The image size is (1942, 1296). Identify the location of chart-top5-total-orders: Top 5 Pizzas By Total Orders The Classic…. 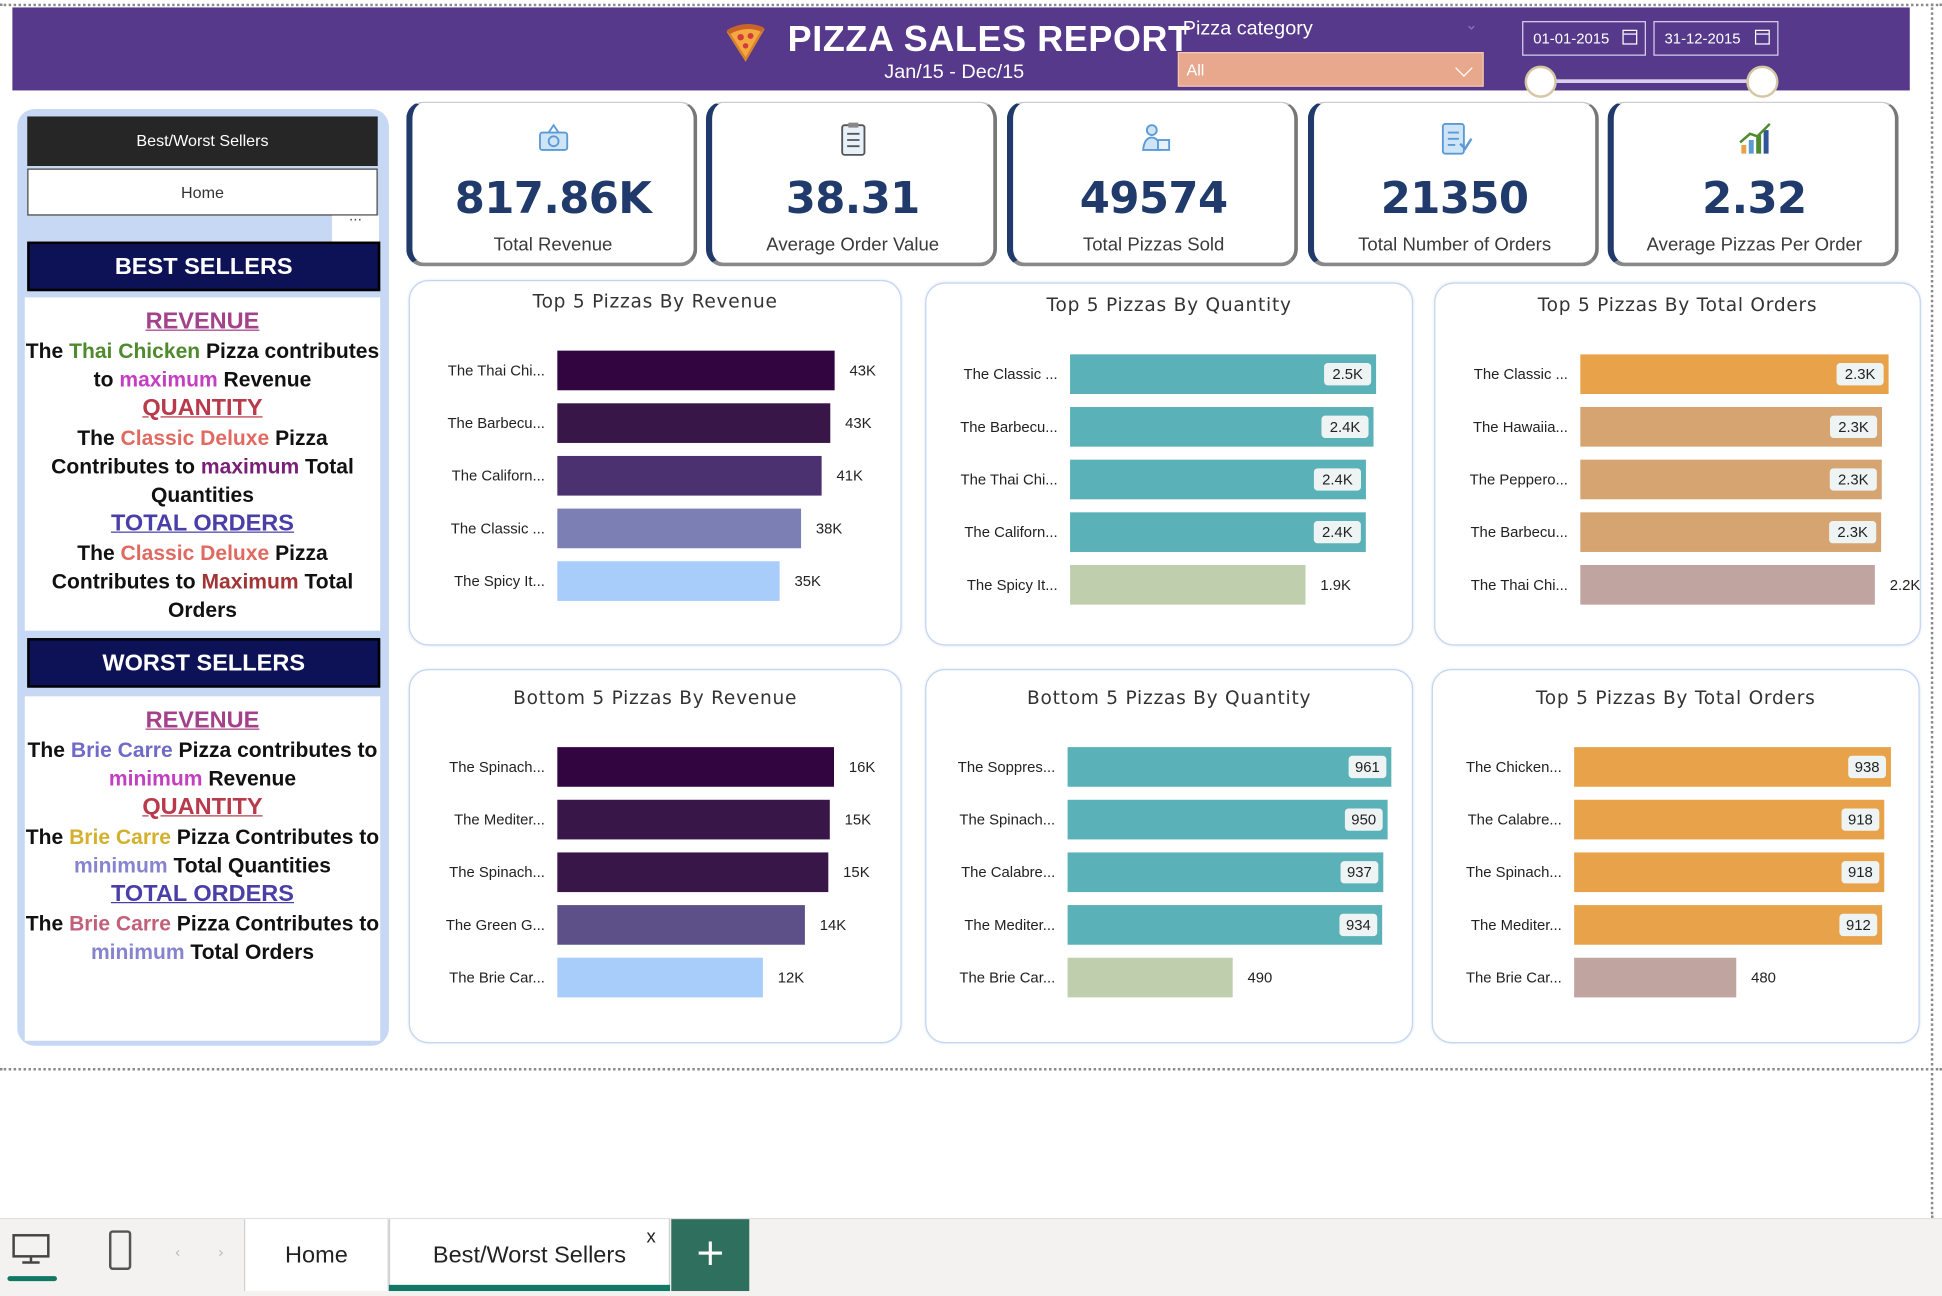
(1677, 464).